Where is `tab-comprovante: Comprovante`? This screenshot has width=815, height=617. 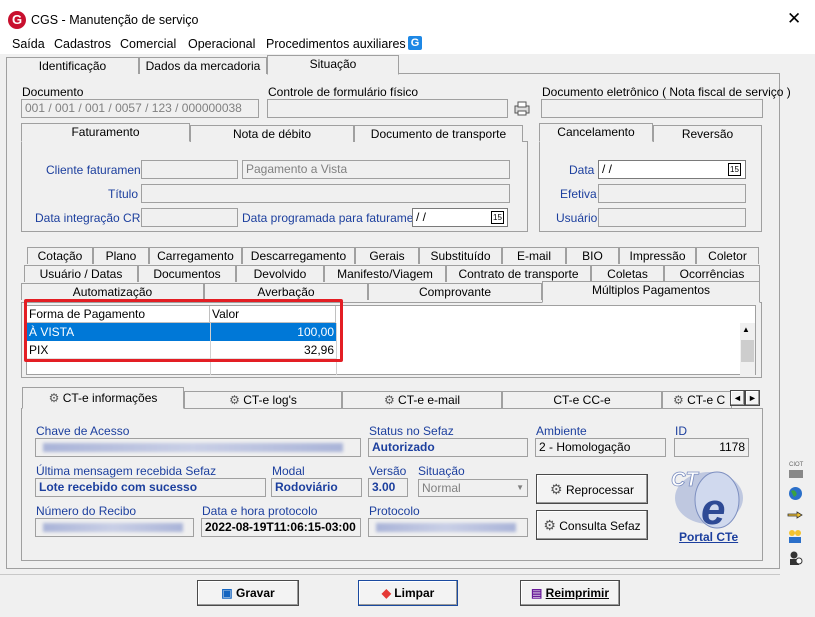 tab-comprovante: Comprovante is located at coordinates (455, 291).